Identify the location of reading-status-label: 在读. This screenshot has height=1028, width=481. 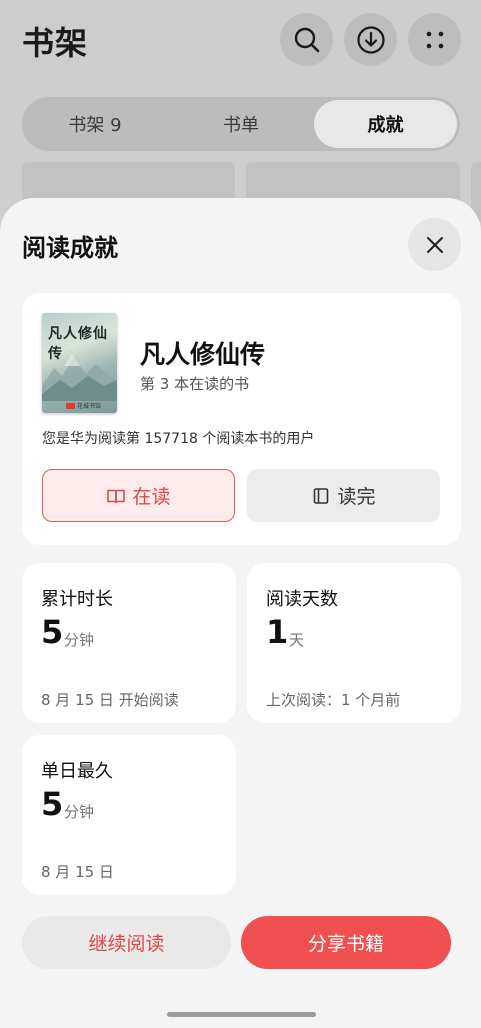
(151, 497).